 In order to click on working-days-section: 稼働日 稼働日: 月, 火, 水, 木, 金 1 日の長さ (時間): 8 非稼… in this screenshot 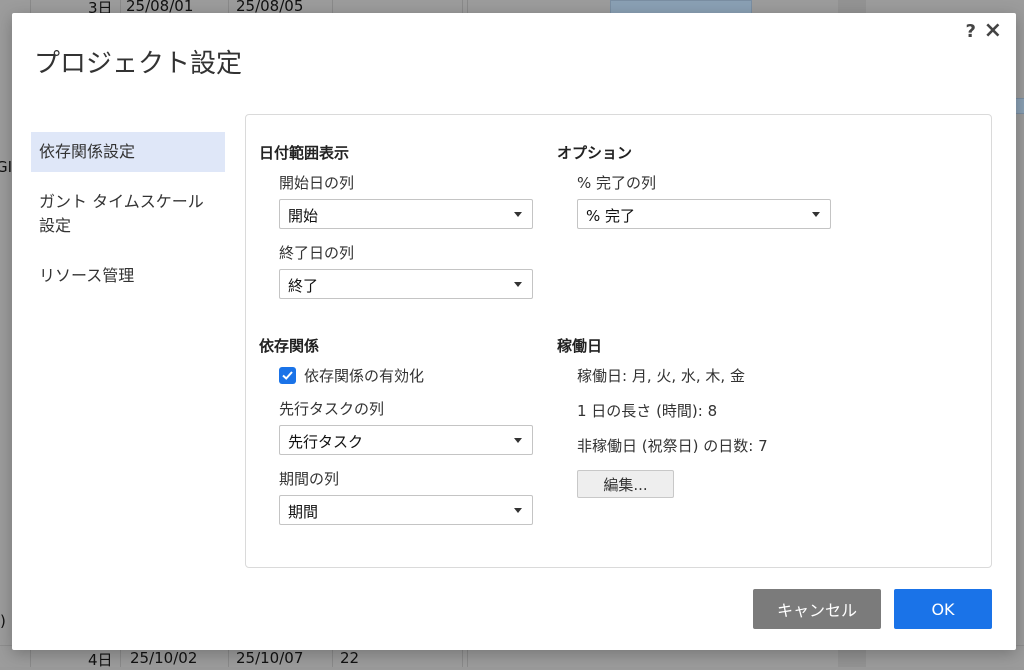, I will do `click(662, 416)`.